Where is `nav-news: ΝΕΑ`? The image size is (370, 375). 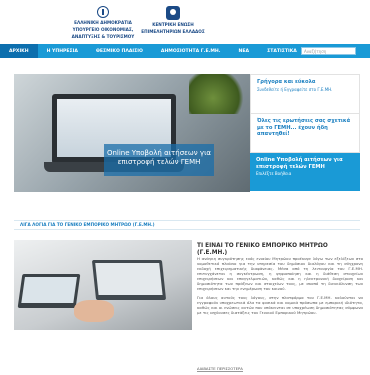
nav-news: ΝΕΑ is located at coordinates (244, 51).